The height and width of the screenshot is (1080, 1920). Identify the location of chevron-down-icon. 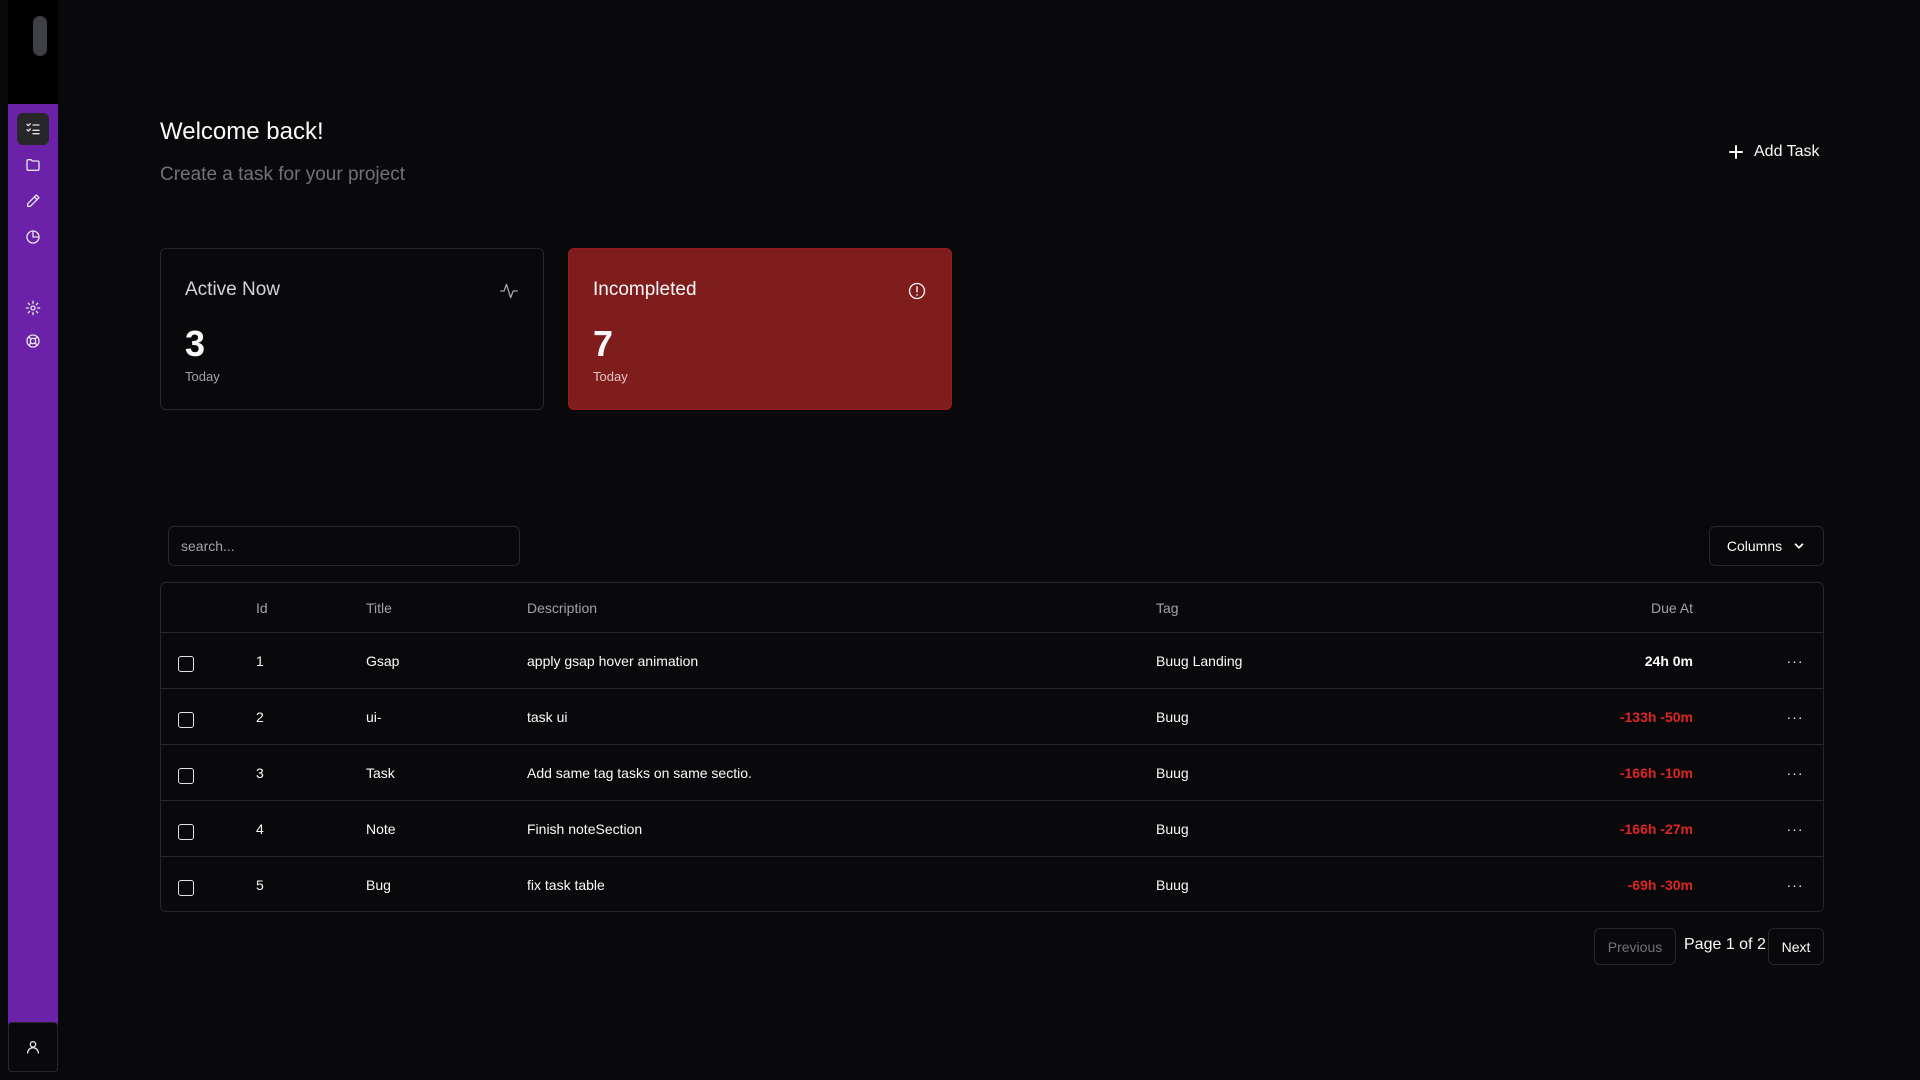
(1799, 546).